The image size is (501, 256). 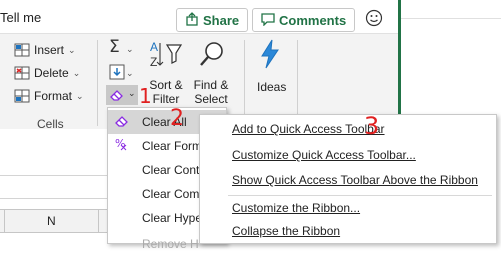 I want to click on menu-item-clear-comments: Clear Com, so click(x=170, y=194).